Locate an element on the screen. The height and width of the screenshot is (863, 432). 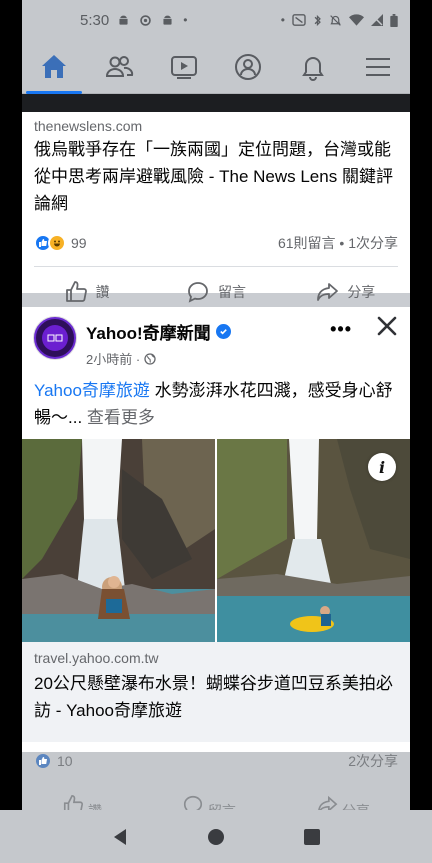
nav-home is located at coordinates (54, 67).